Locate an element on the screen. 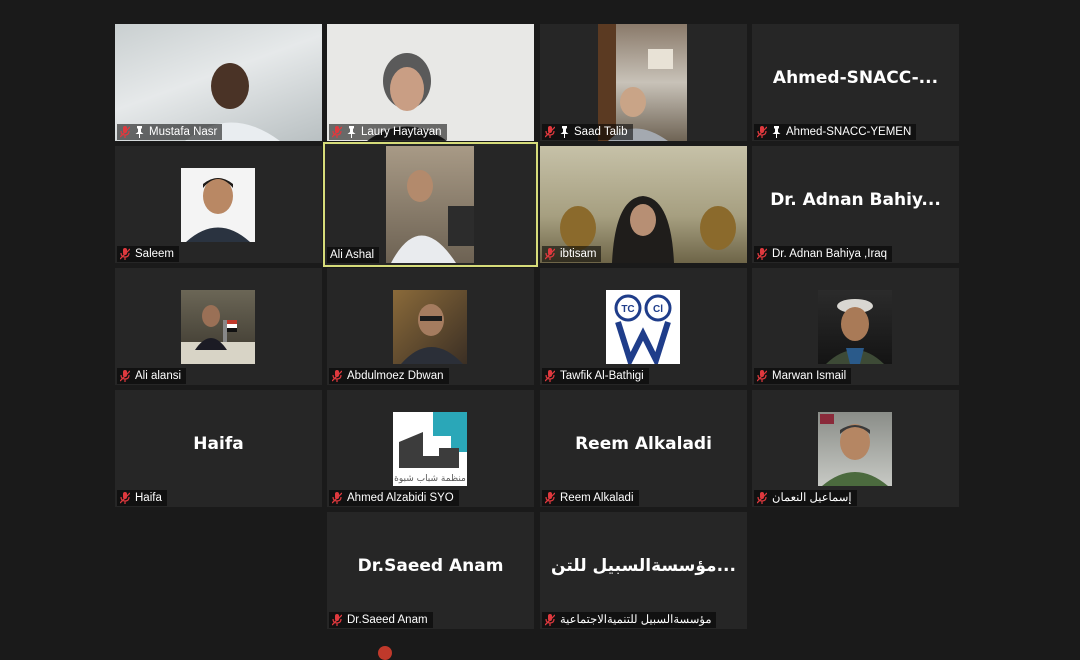 This screenshot has width=1080, height=660. participant-avatar: TC Cl is located at coordinates (643, 327).